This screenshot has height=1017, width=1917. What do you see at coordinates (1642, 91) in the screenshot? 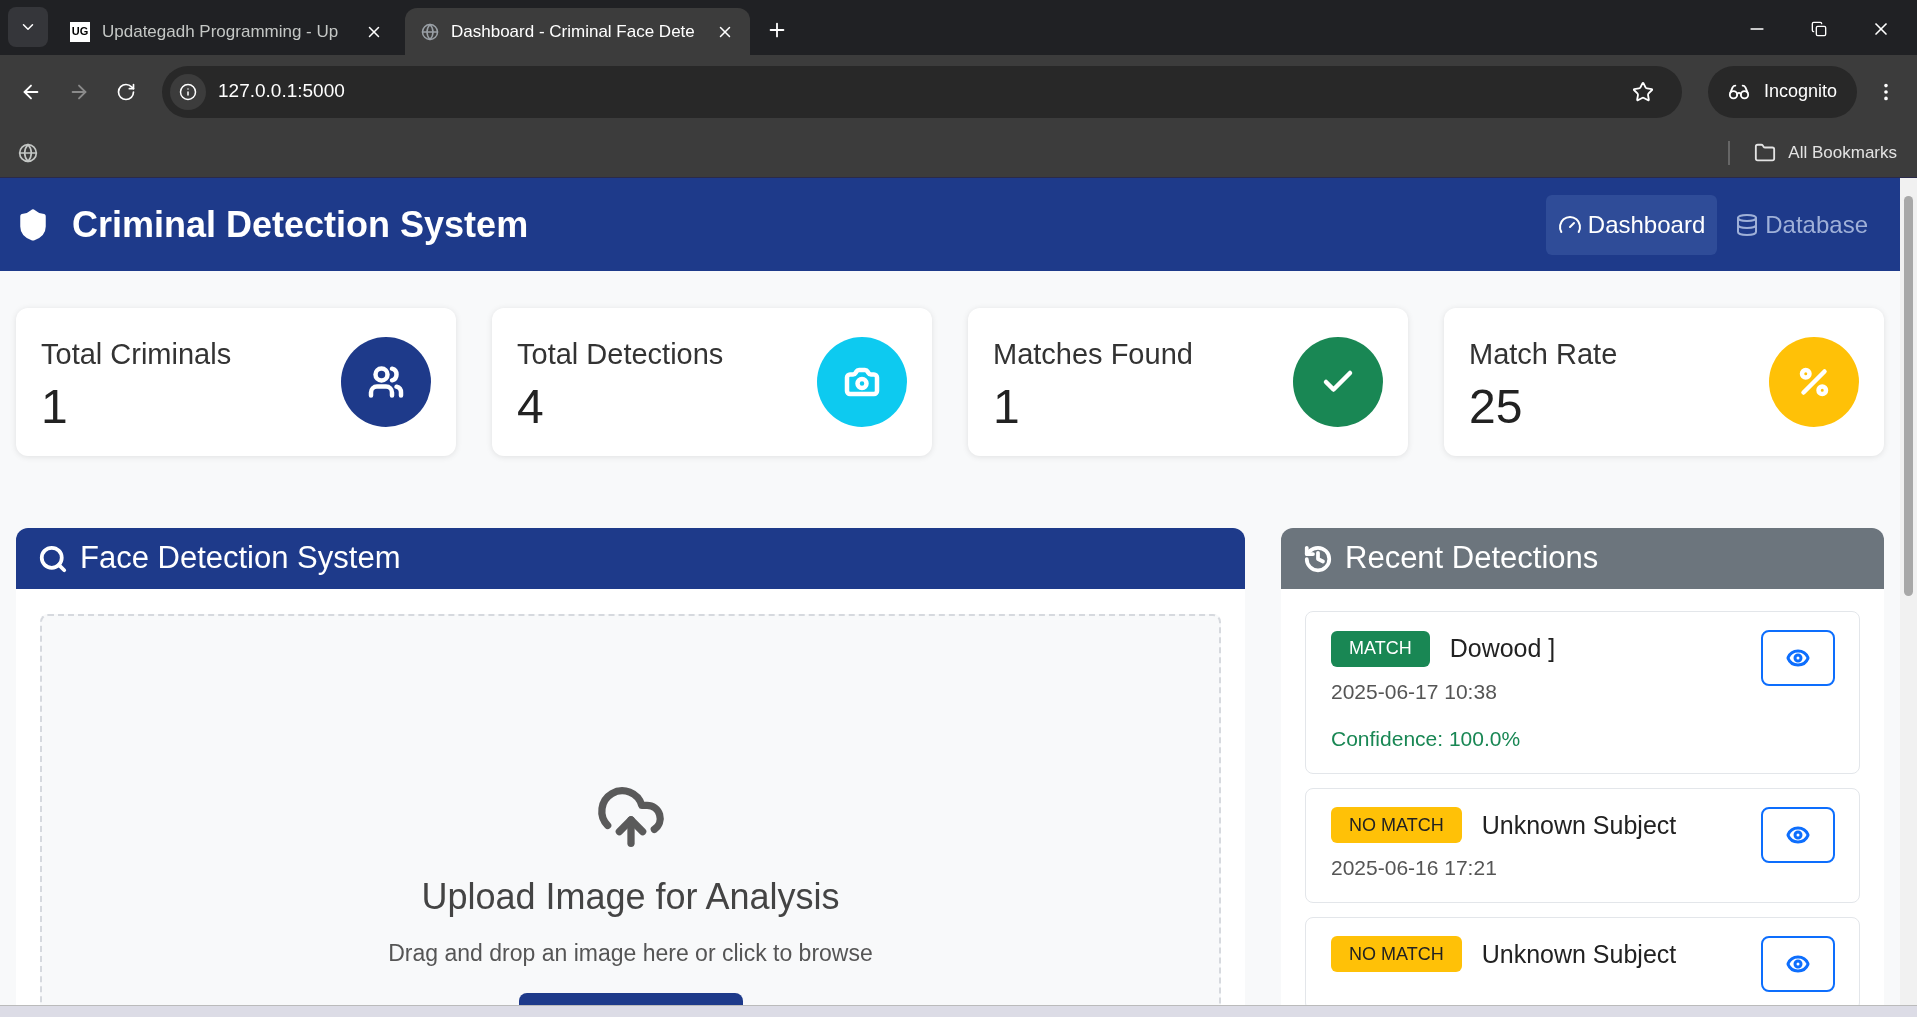
I see `bookmark-star-icon` at bounding box center [1642, 91].